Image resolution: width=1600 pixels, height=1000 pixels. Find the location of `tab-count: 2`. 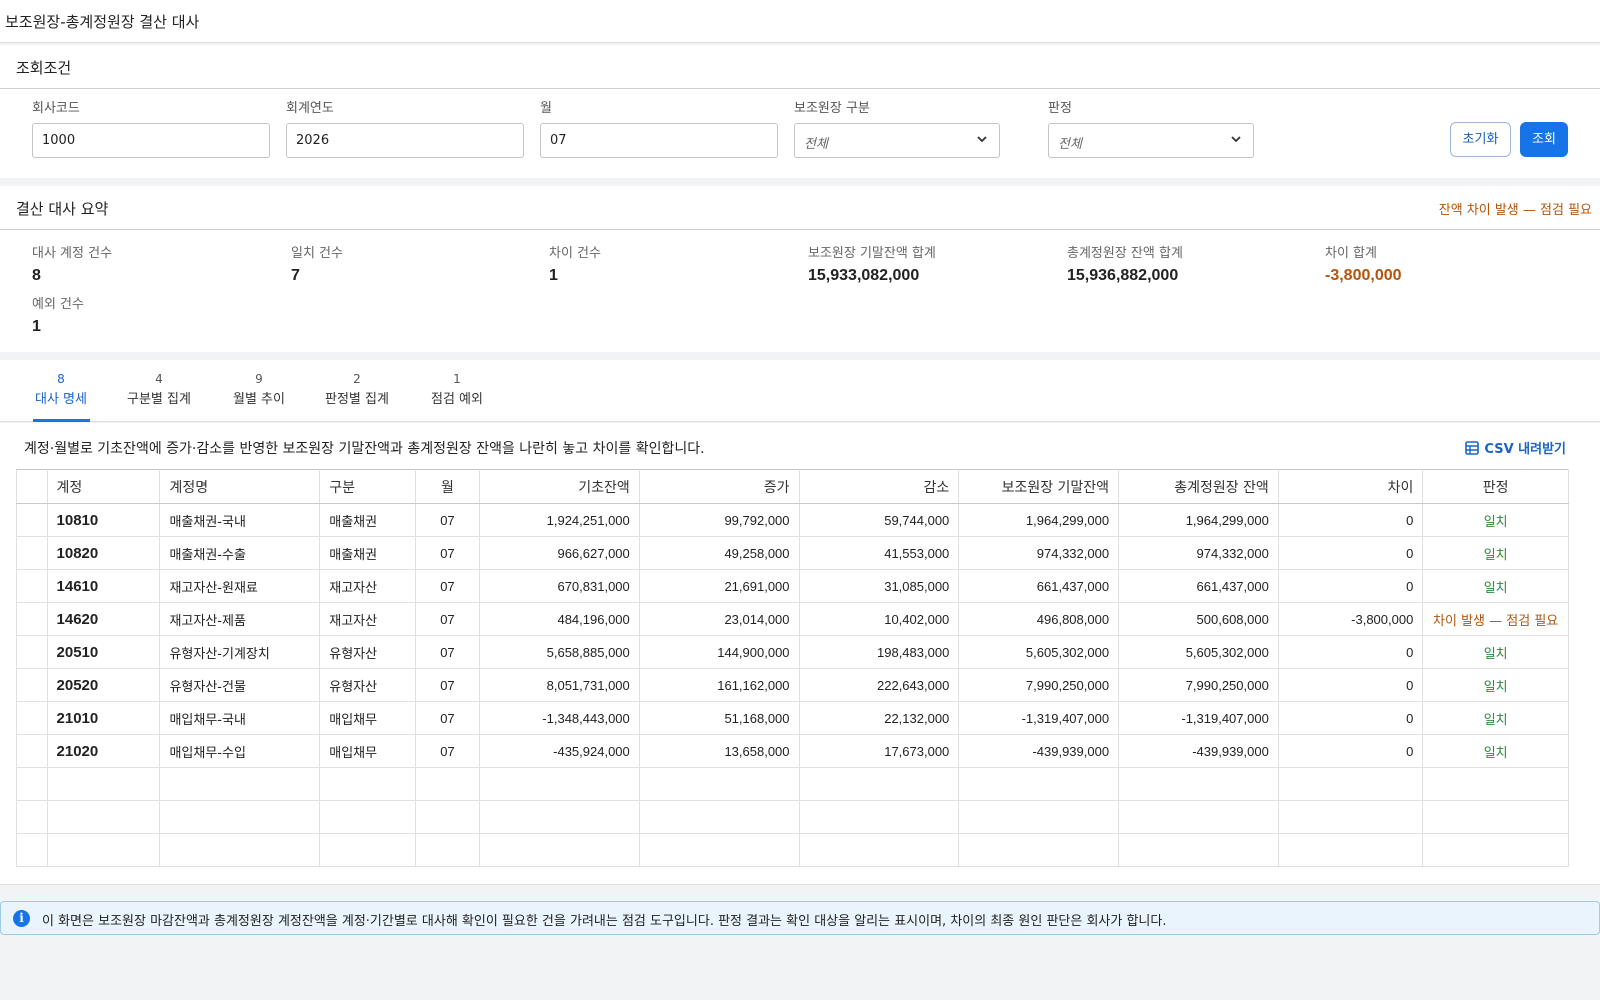

tab-count: 2 is located at coordinates (357, 379).